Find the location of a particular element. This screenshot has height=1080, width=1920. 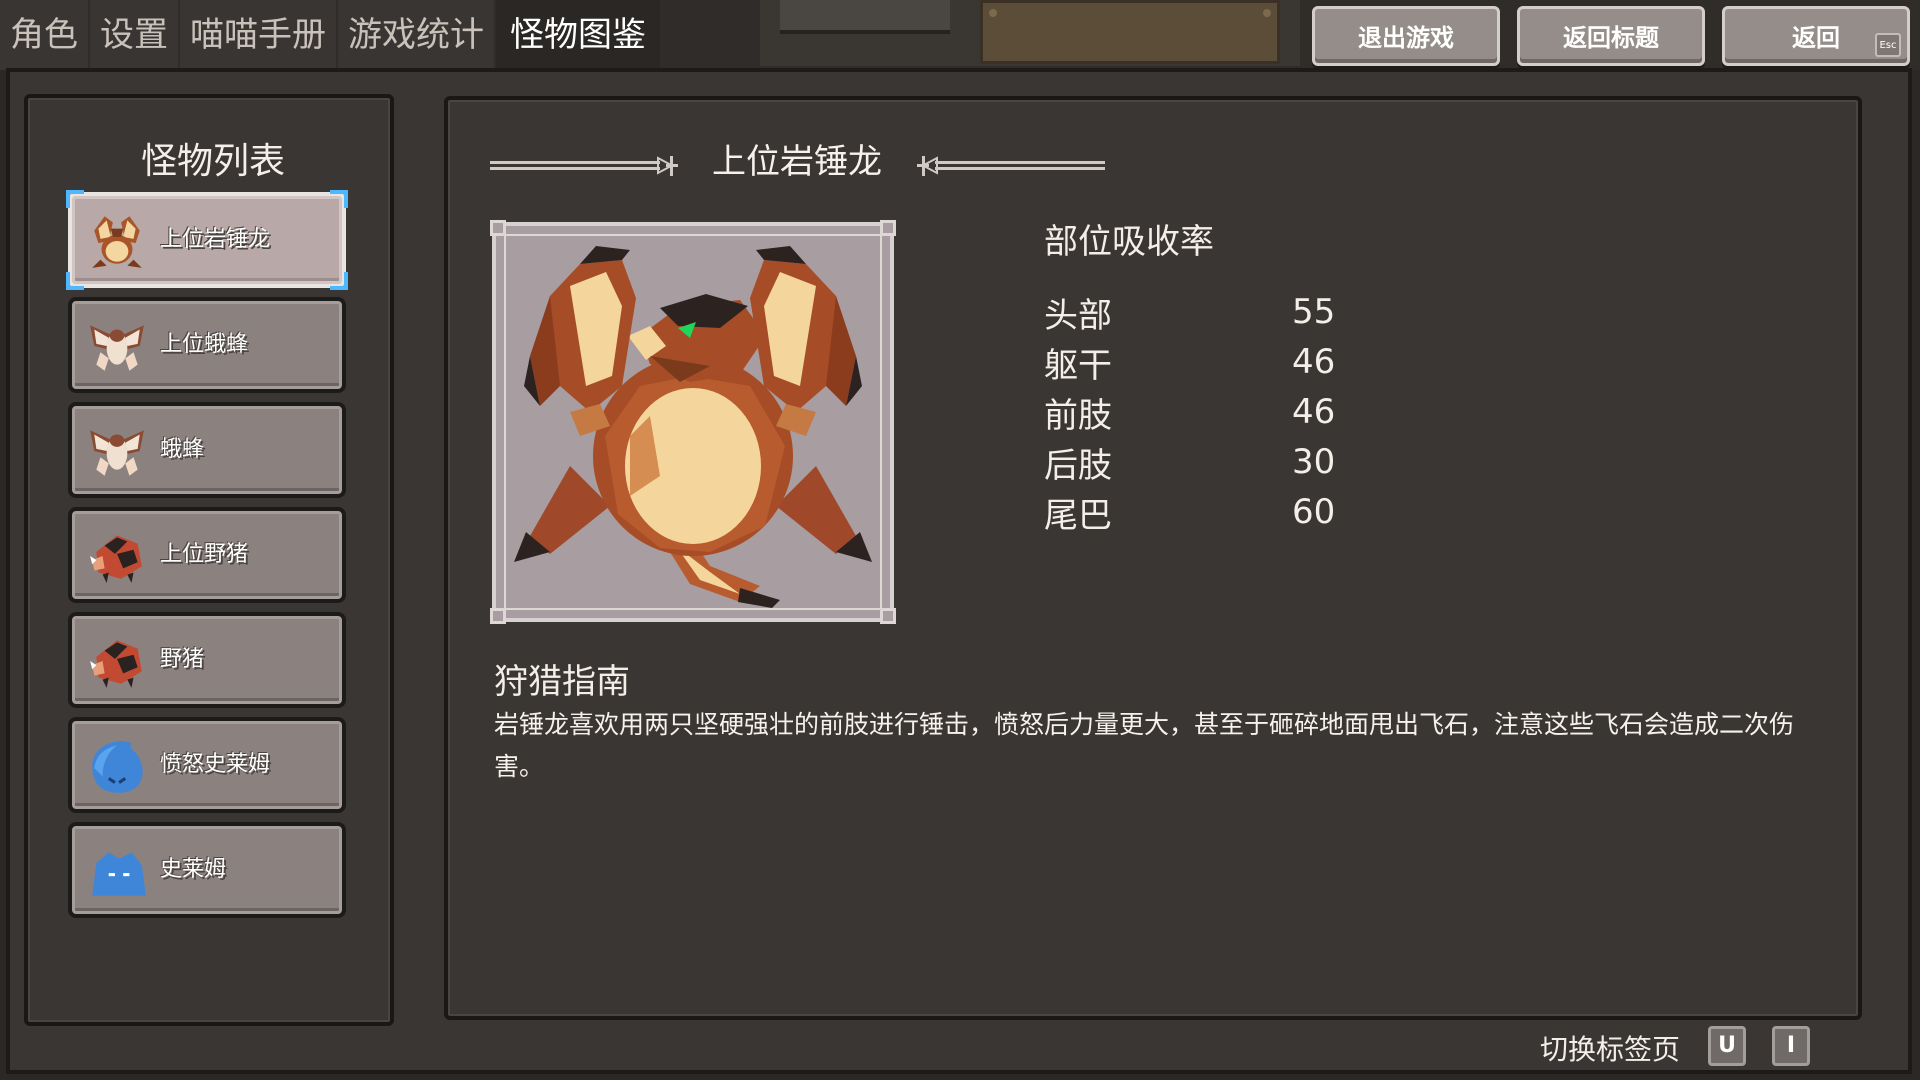

esc-key-icon: Esc is located at coordinates (1888, 45).